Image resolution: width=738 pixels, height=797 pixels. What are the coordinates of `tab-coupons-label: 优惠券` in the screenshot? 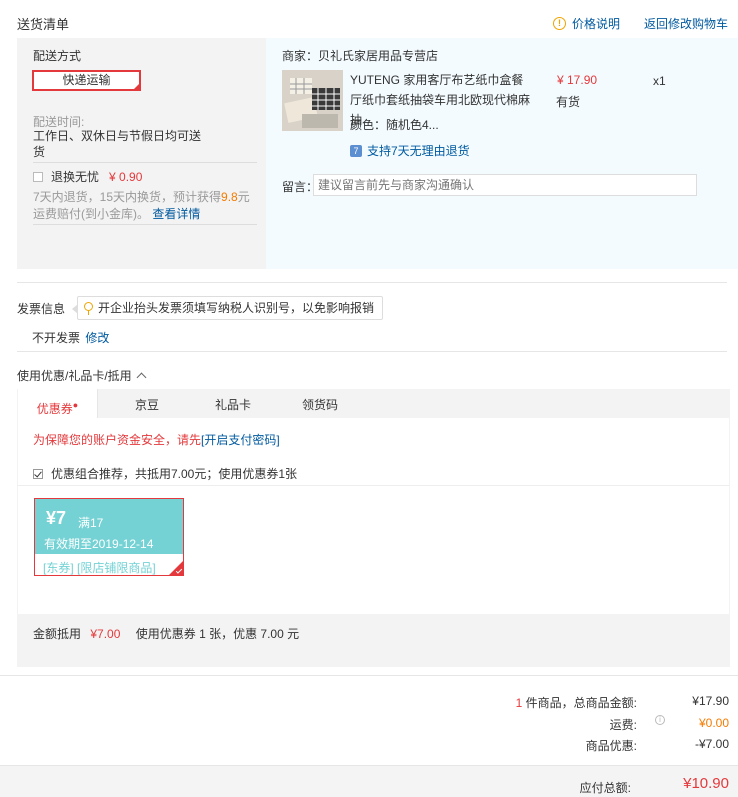 It's located at (54, 409).